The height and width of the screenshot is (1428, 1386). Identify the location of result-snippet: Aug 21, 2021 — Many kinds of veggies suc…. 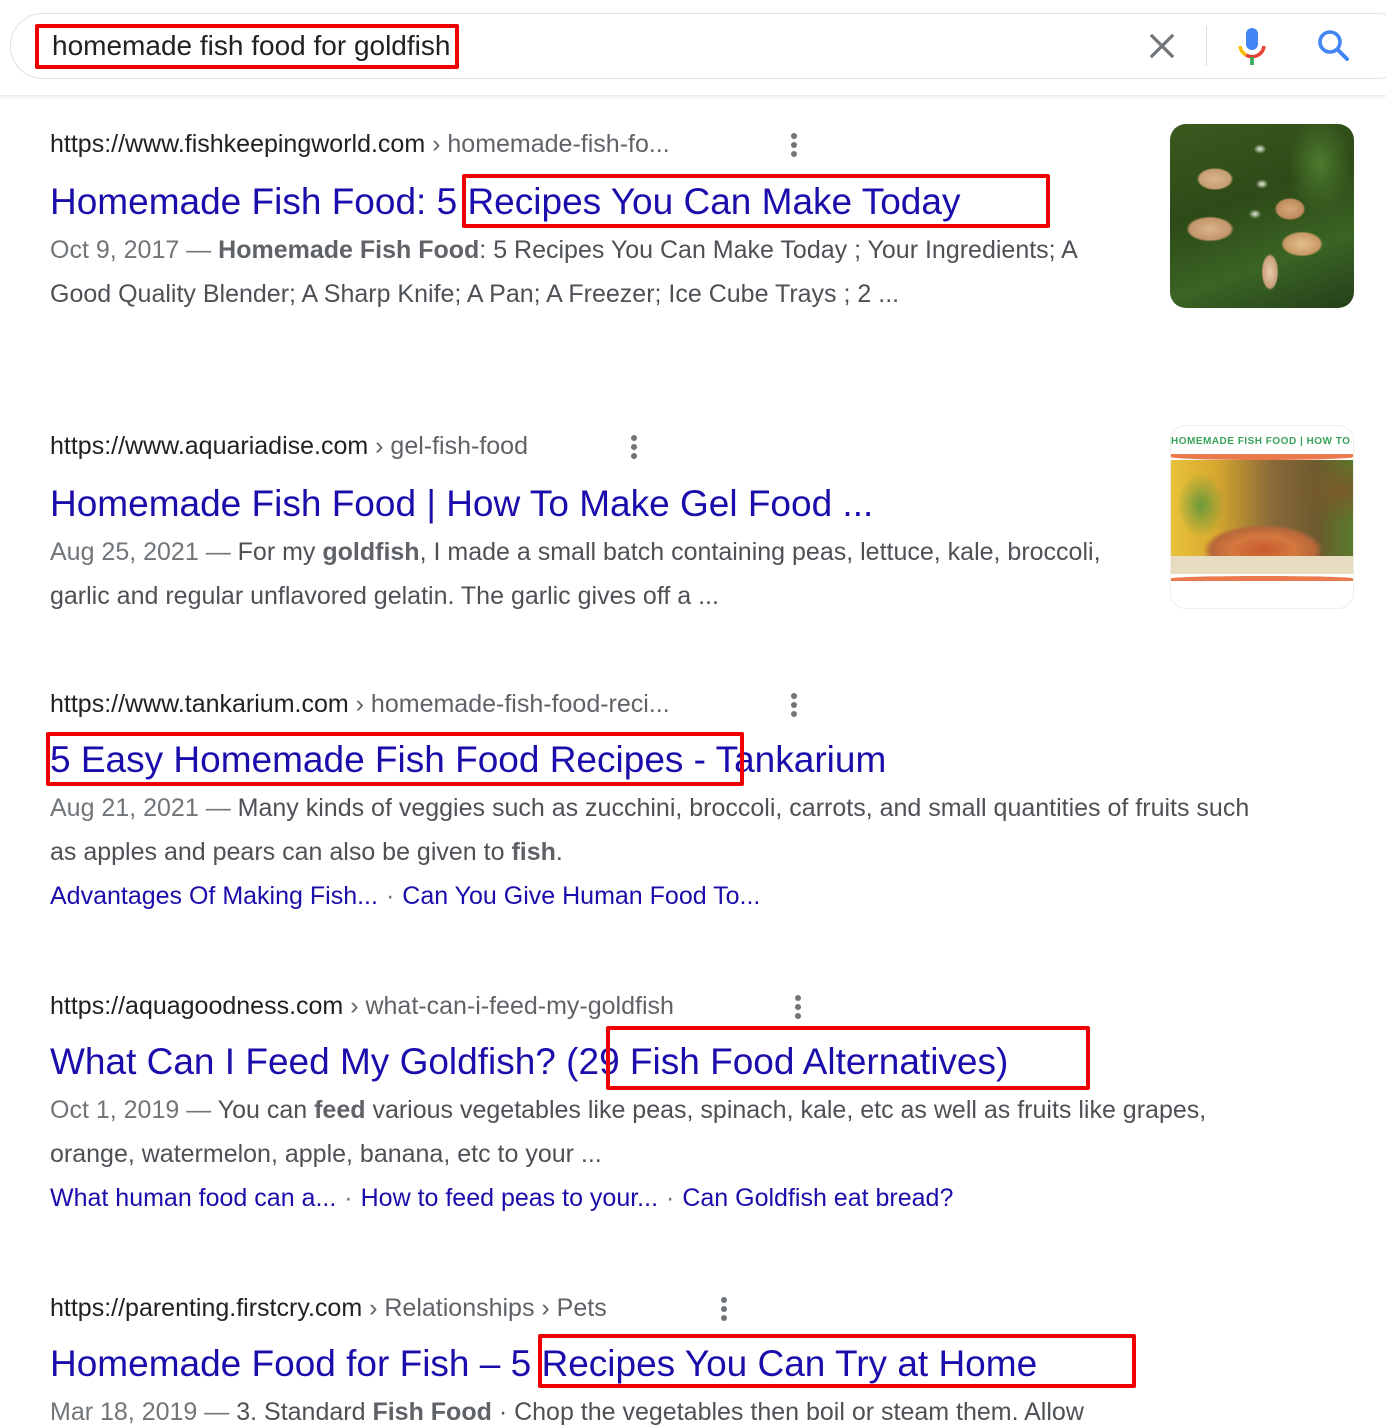
(650, 830).